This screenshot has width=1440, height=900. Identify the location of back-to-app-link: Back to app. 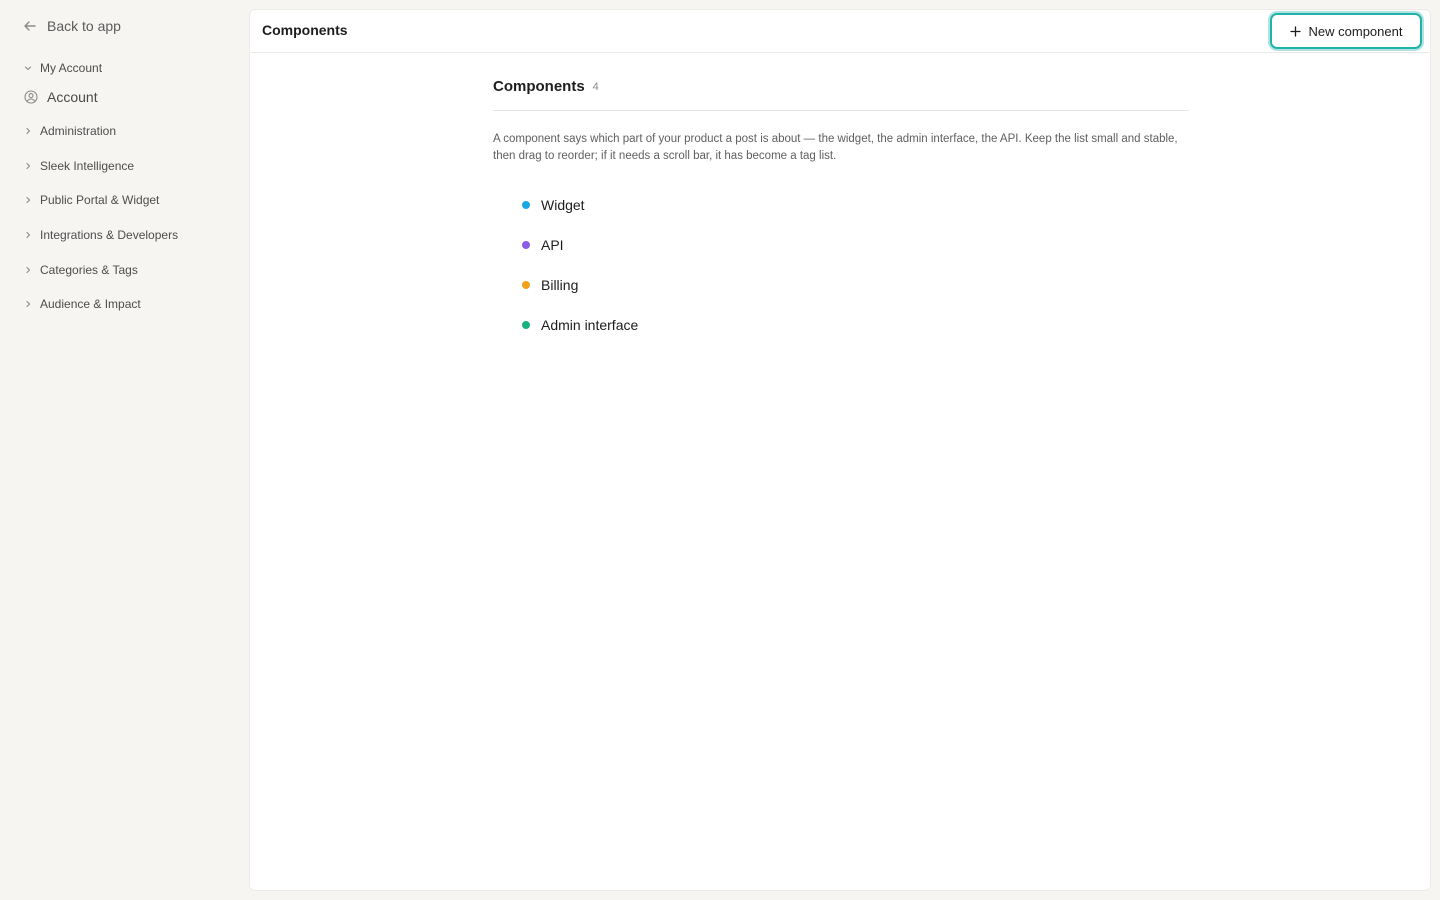
(71, 26).